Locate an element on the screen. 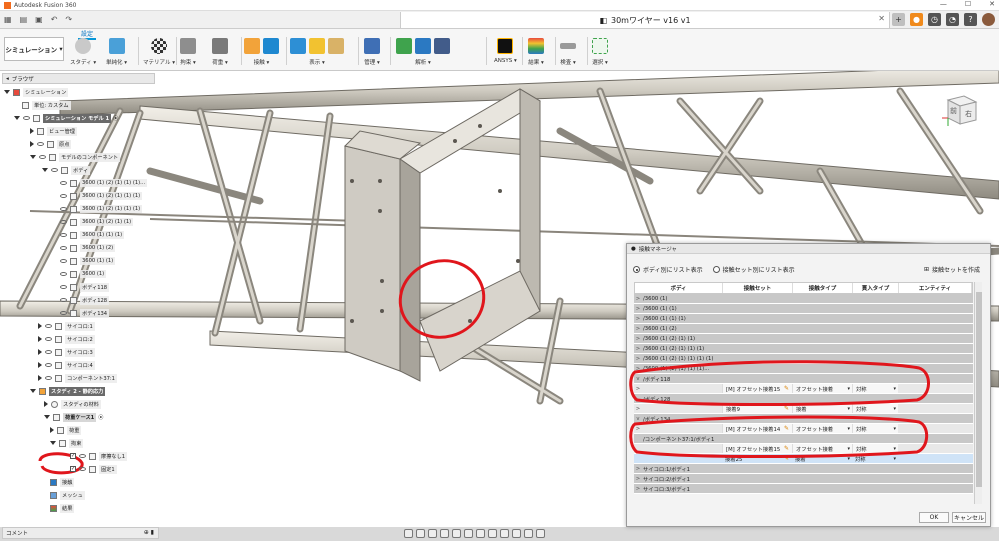 The width and height of the screenshot is (999, 541). cancel-button: キャンセル is located at coordinates (969, 517).